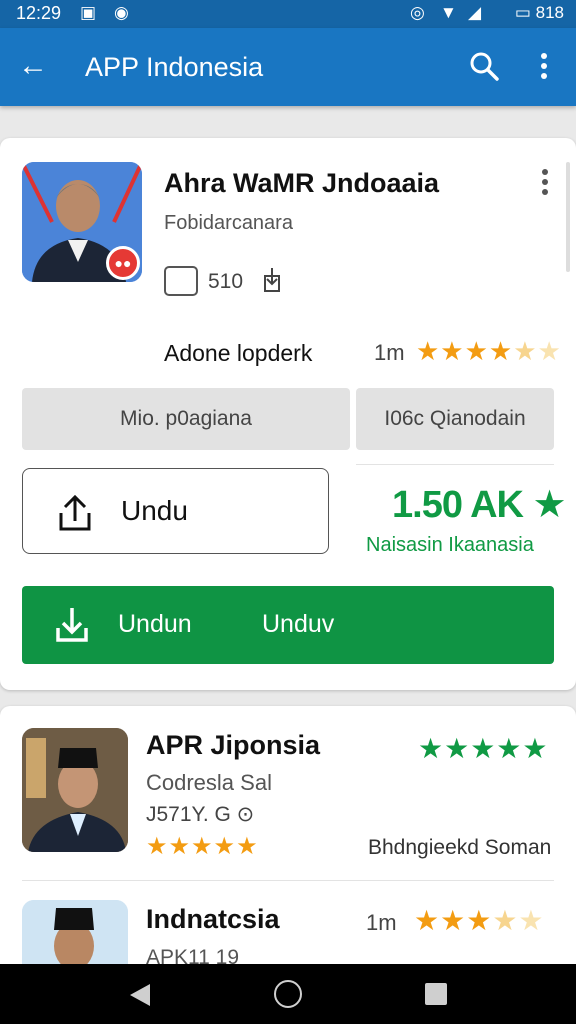 This screenshot has height=1024, width=576. I want to click on gray-button-left: Mio. p0agiana, so click(186, 419).